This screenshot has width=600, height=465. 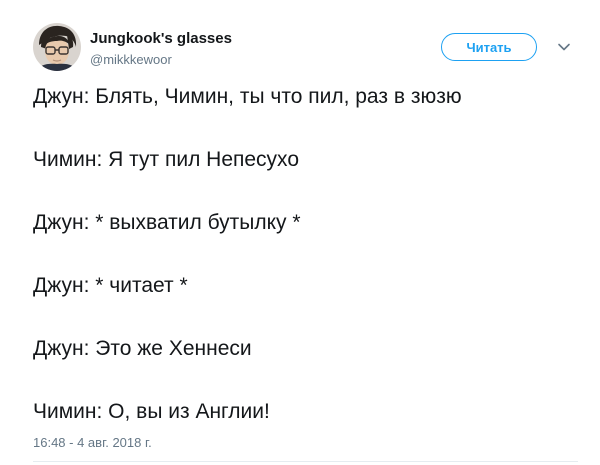 What do you see at coordinates (166, 159) in the screenshot?
I see `tweet-line: Чимин: Я тут пил Непесухо` at bounding box center [166, 159].